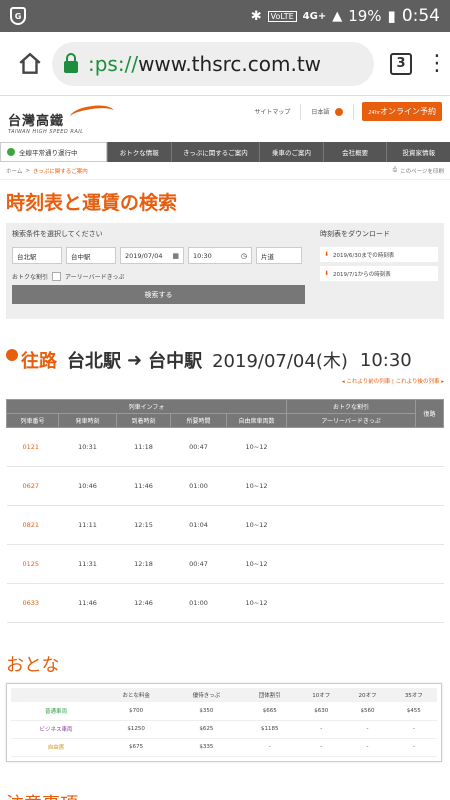 The width and height of the screenshot is (450, 800). I want to click on prev-trains-label: これより前の列車, so click(368, 382).